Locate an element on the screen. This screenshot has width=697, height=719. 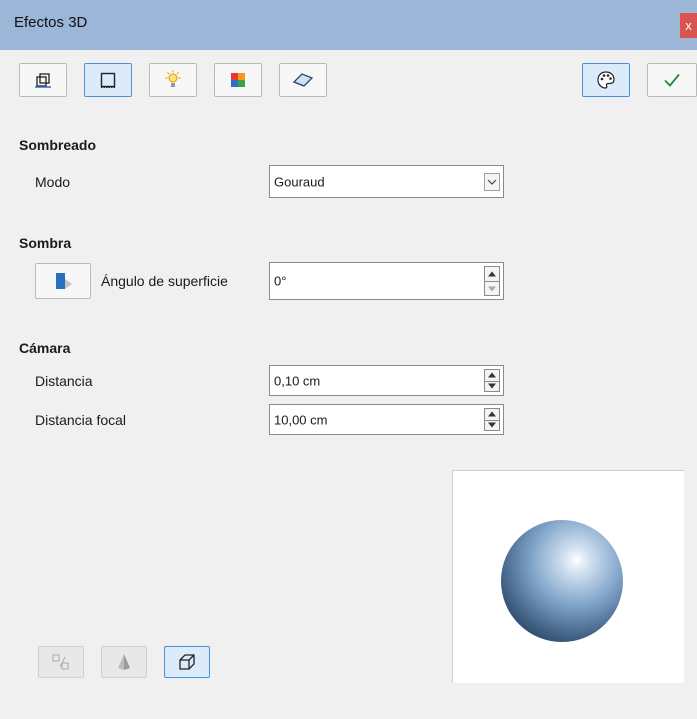
convert-3d-icon is located at coordinates (60, 662).